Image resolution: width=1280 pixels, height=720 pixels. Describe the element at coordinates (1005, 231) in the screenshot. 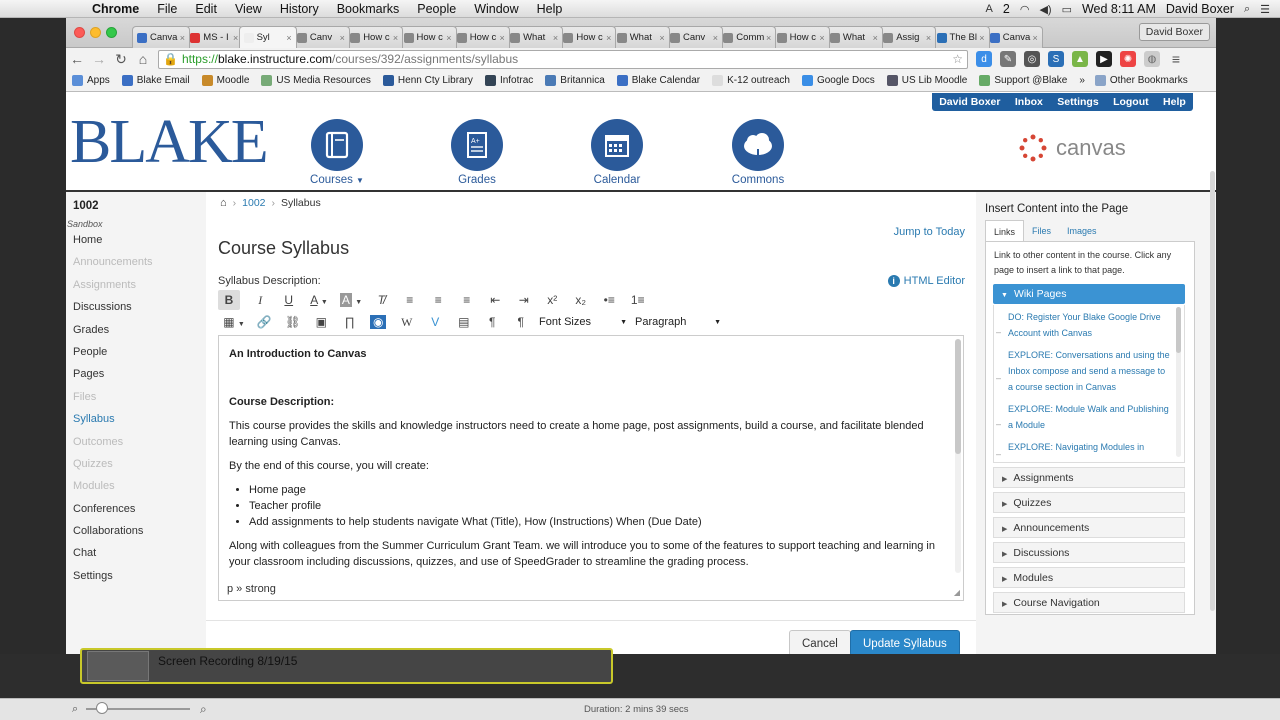

I see `tab-links: Links` at that location.